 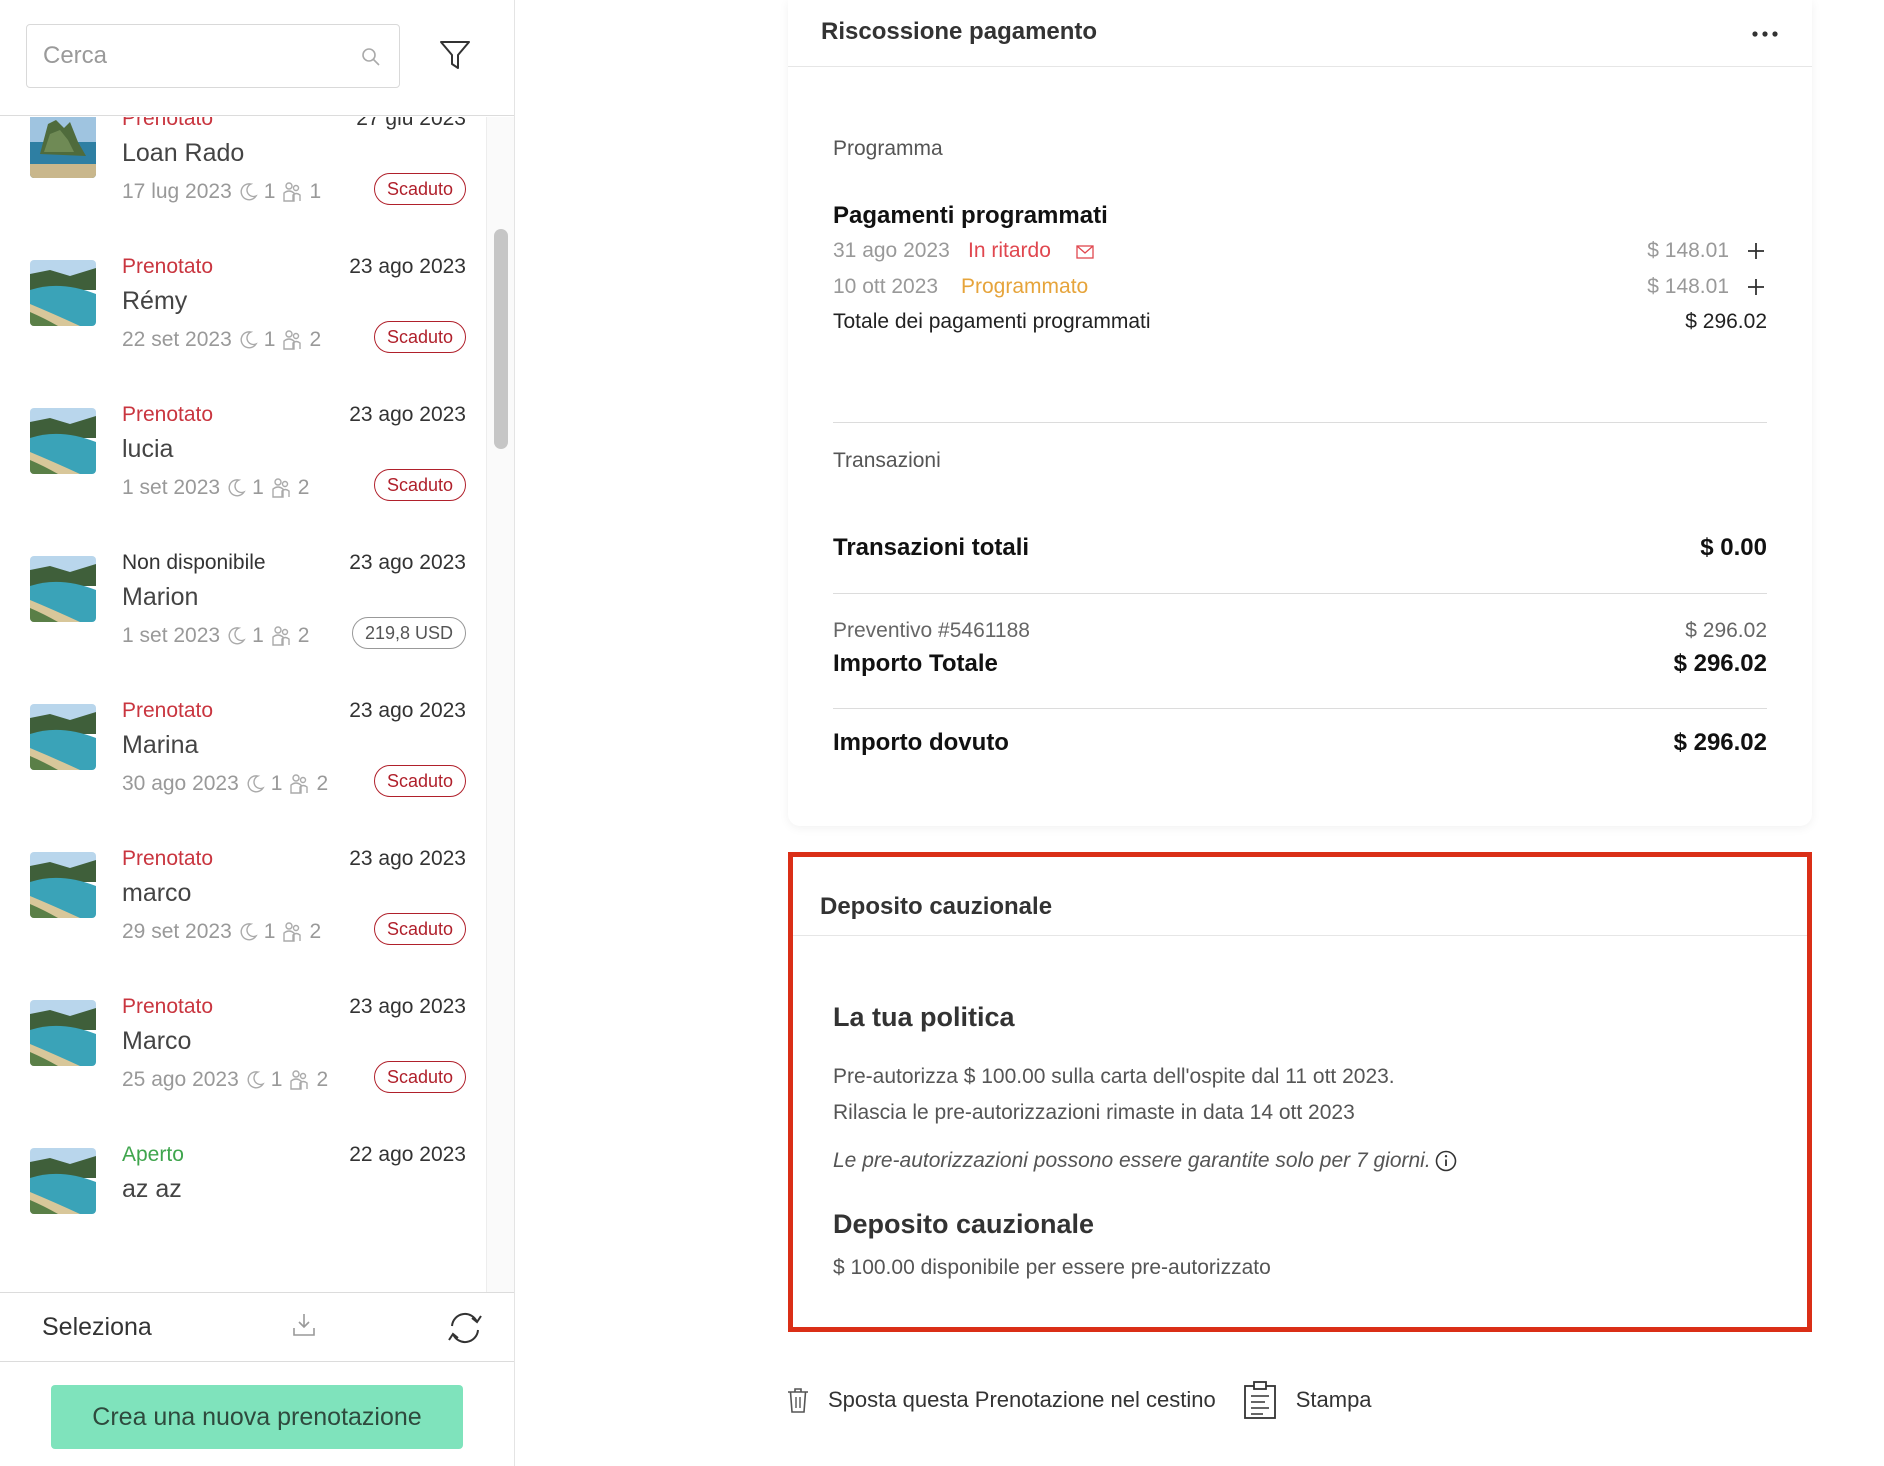 I want to click on reservation-list-item: Aperto 22 ago 2023 az az, so click(x=243, y=1203).